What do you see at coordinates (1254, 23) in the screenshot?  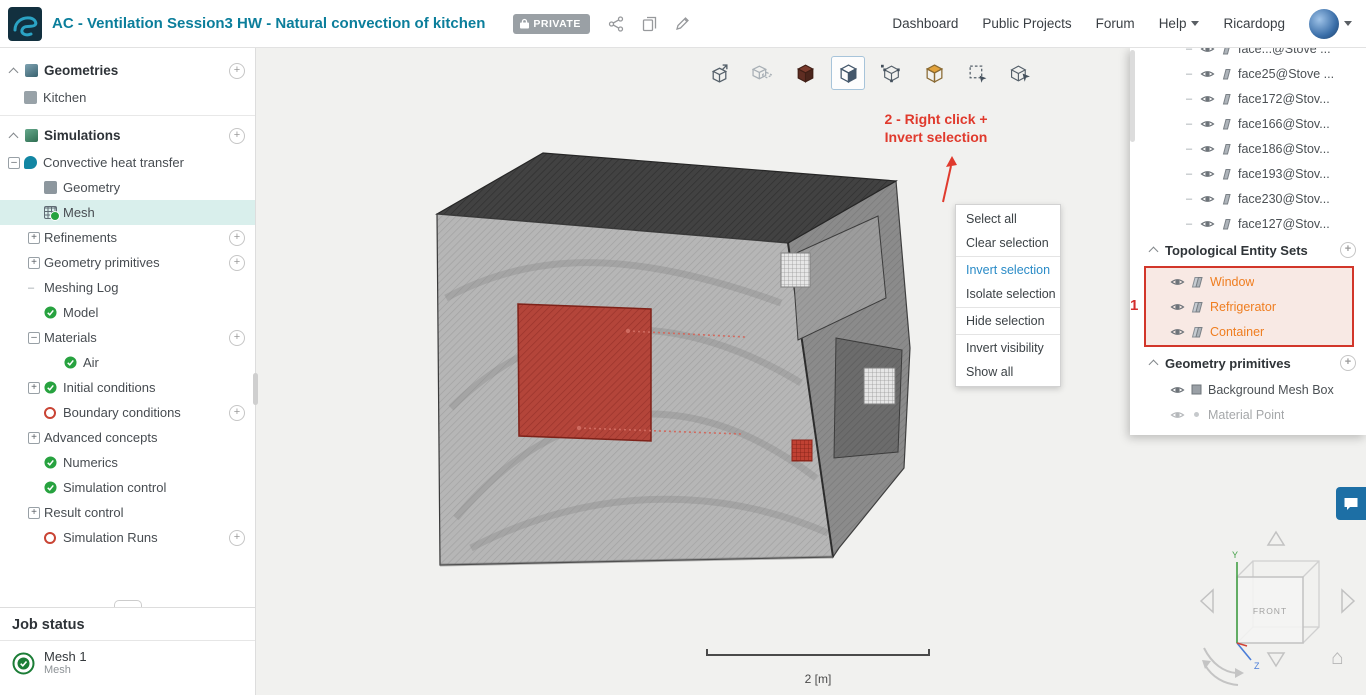 I see `nav-username: Ricardopg` at bounding box center [1254, 23].